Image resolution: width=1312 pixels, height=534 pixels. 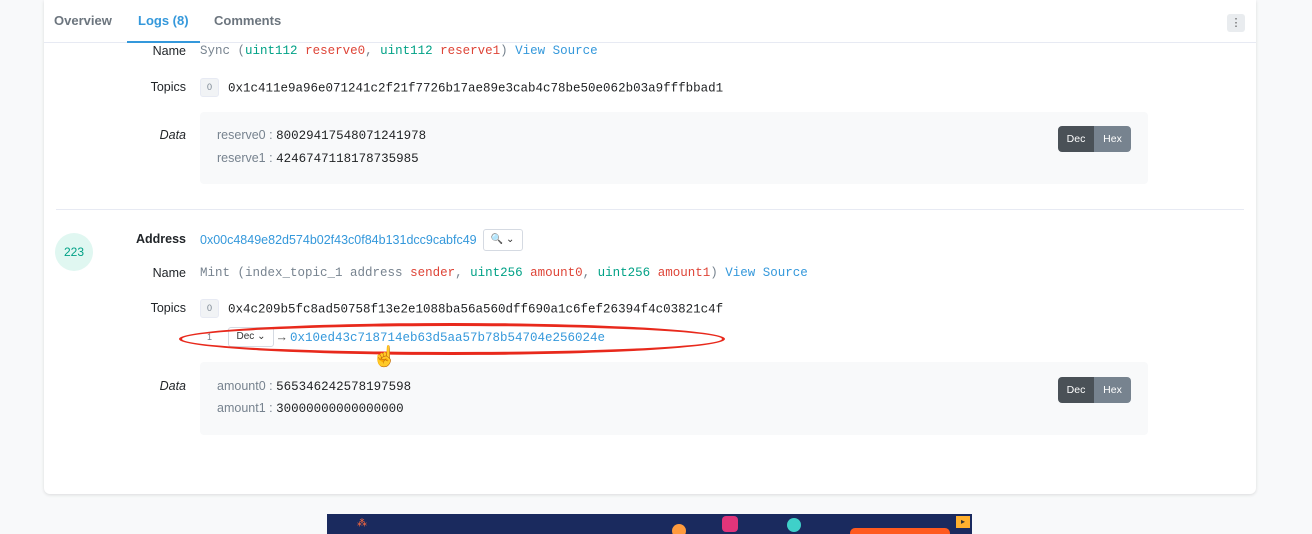 What do you see at coordinates (362, 523) in the screenshot?
I see `ad-logo-icon: ⁂` at bounding box center [362, 523].